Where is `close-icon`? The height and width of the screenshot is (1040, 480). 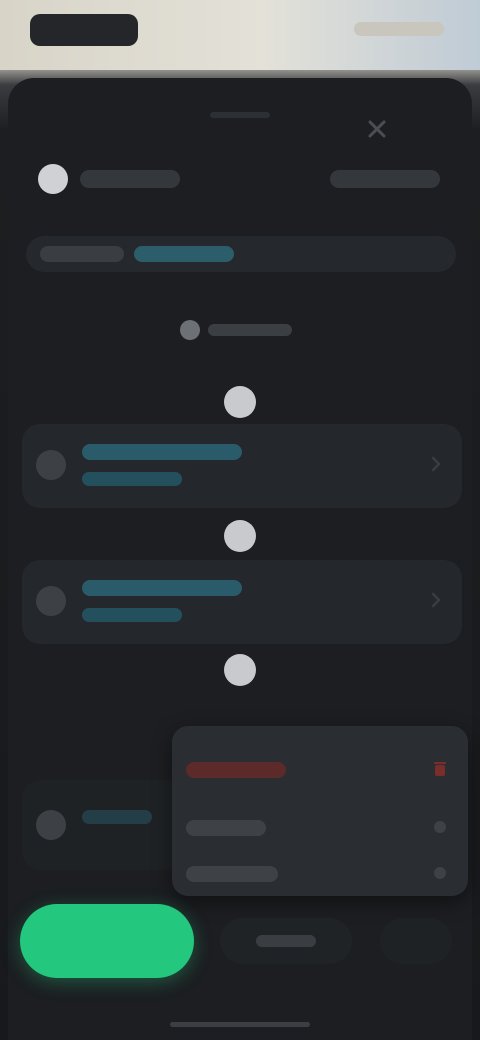
close-icon is located at coordinates (377, 129).